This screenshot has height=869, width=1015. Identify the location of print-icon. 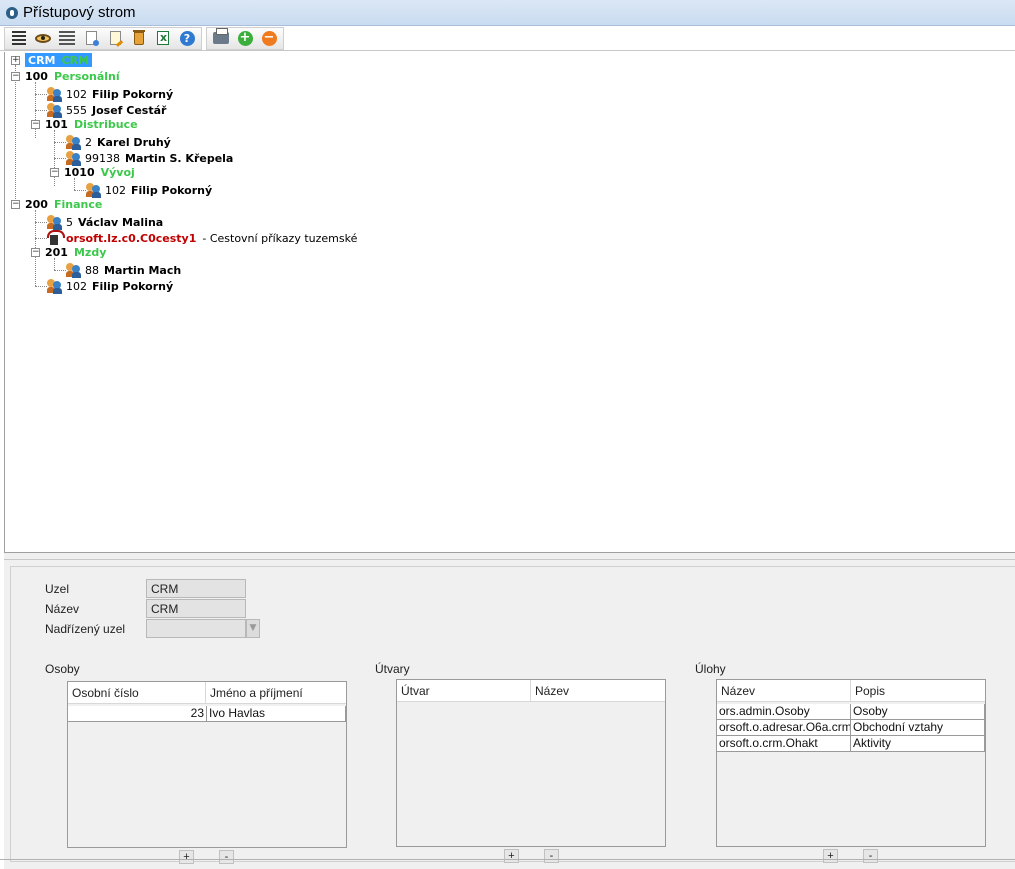
(221, 36).